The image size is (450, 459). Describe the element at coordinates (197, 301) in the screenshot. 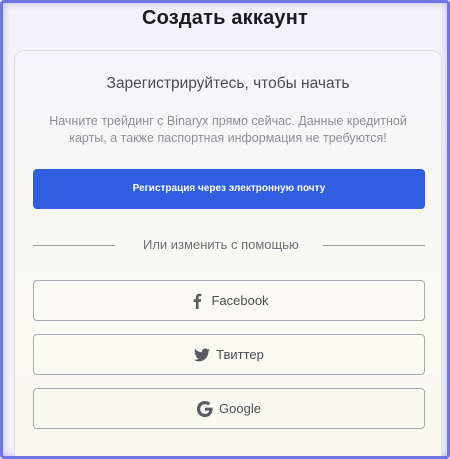

I see `facebook-icon` at that location.